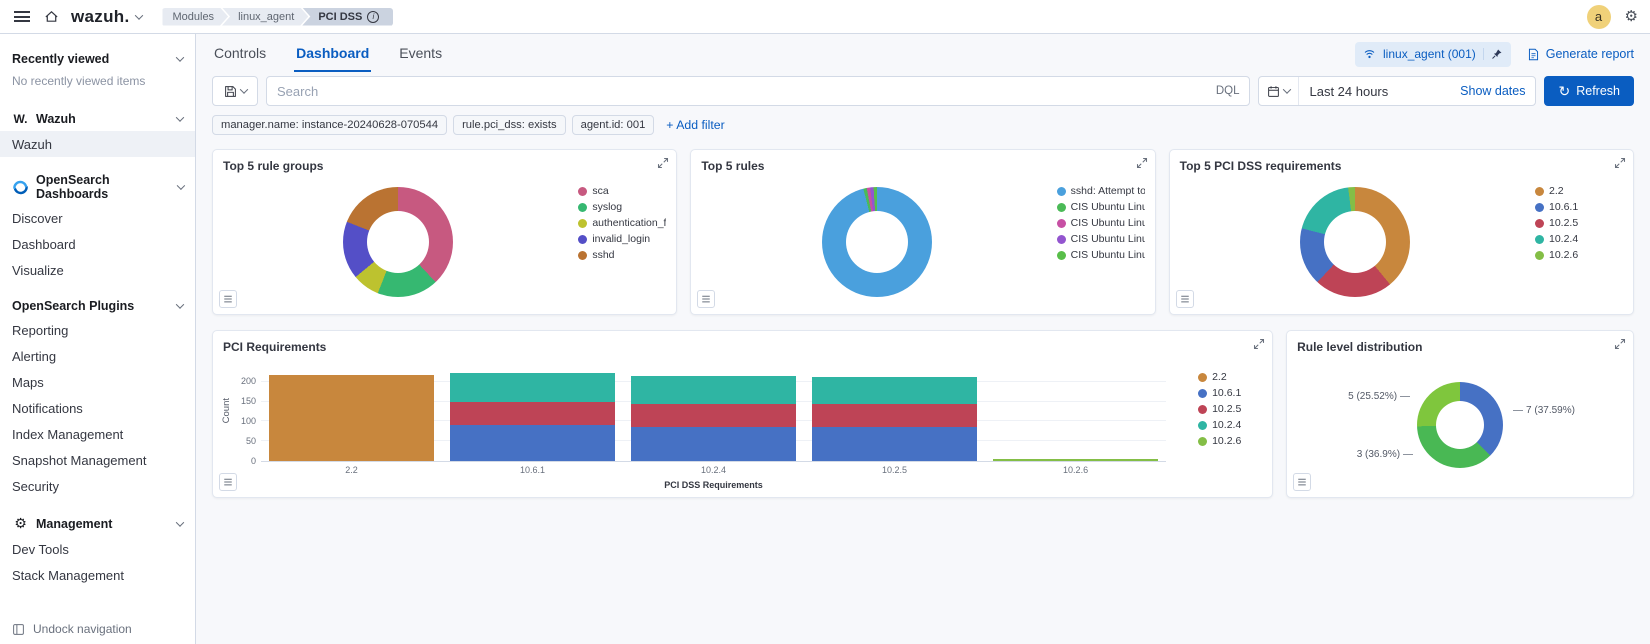 This screenshot has height=644, width=1650. What do you see at coordinates (1492, 54) in the screenshot?
I see `pin-agent-button` at bounding box center [1492, 54].